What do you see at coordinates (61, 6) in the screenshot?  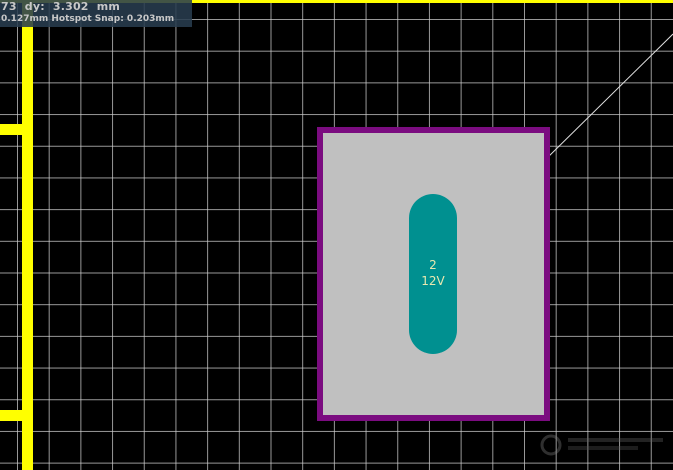 I see `delta-readout: 73 dy: 3.302 mm` at bounding box center [61, 6].